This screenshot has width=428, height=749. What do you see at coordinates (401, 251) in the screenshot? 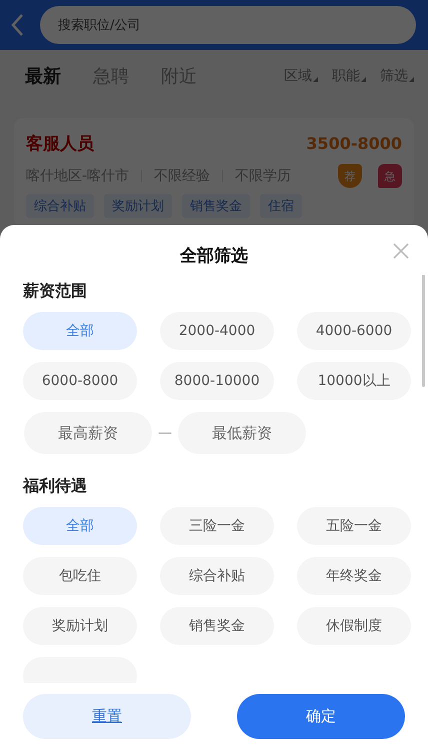
I see `close-icon` at bounding box center [401, 251].